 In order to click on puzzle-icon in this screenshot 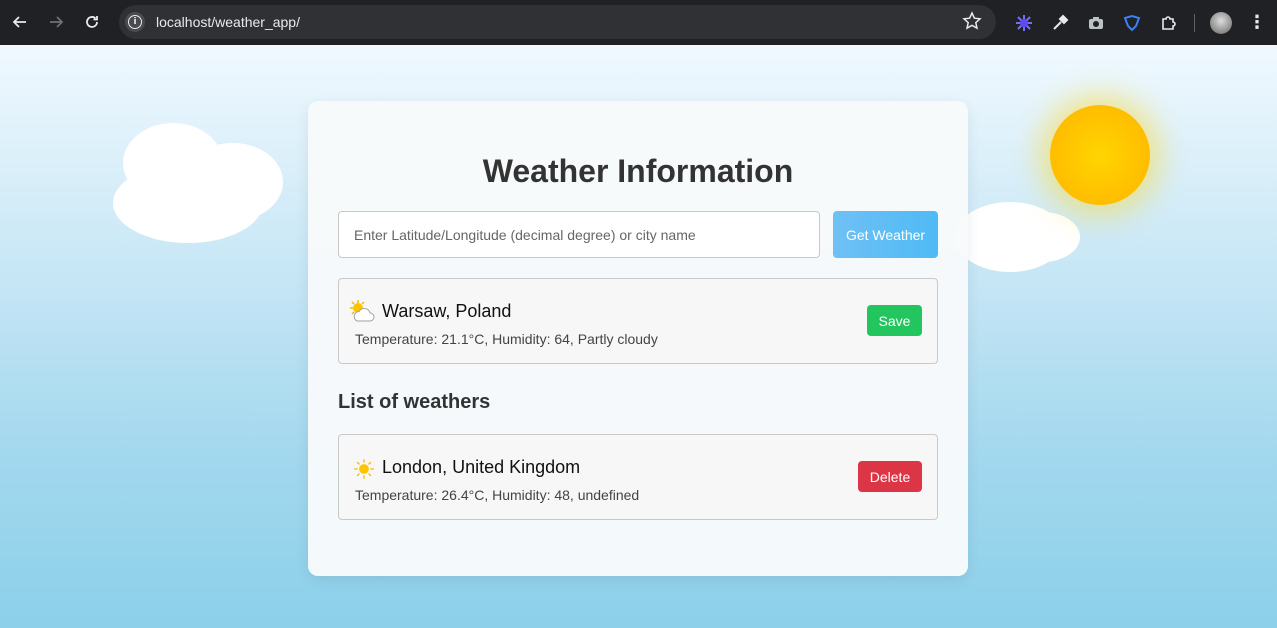, I will do `click(1168, 23)`.